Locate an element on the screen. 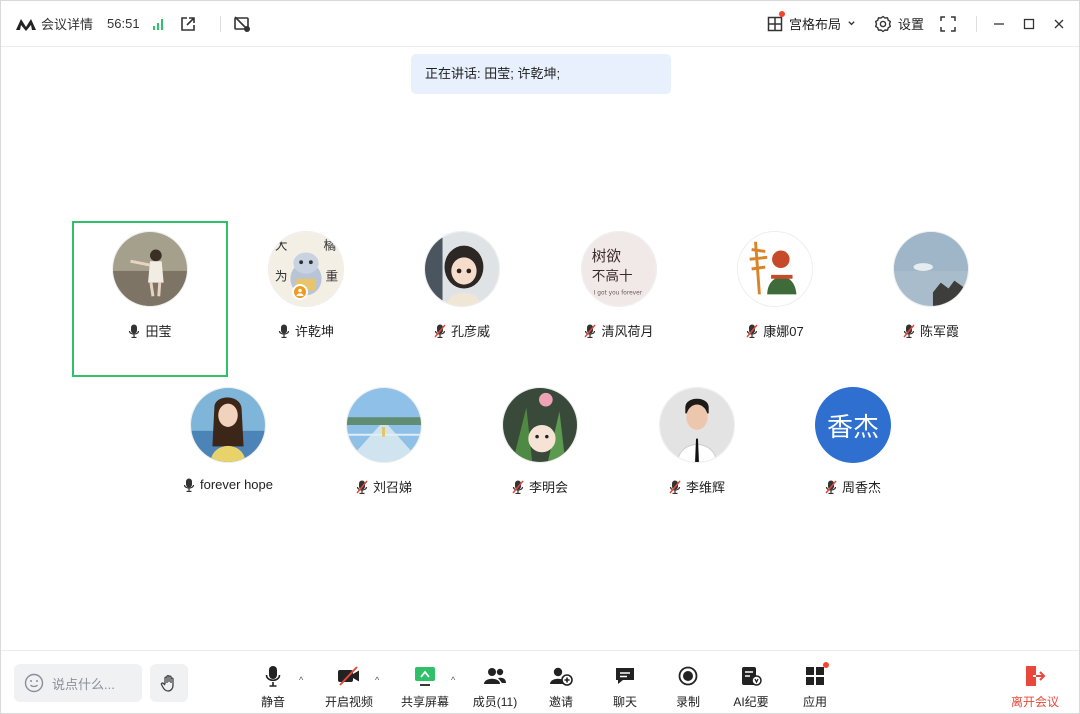 The width and height of the screenshot is (1080, 714). chat-label: 聊天 is located at coordinates (624, 702).